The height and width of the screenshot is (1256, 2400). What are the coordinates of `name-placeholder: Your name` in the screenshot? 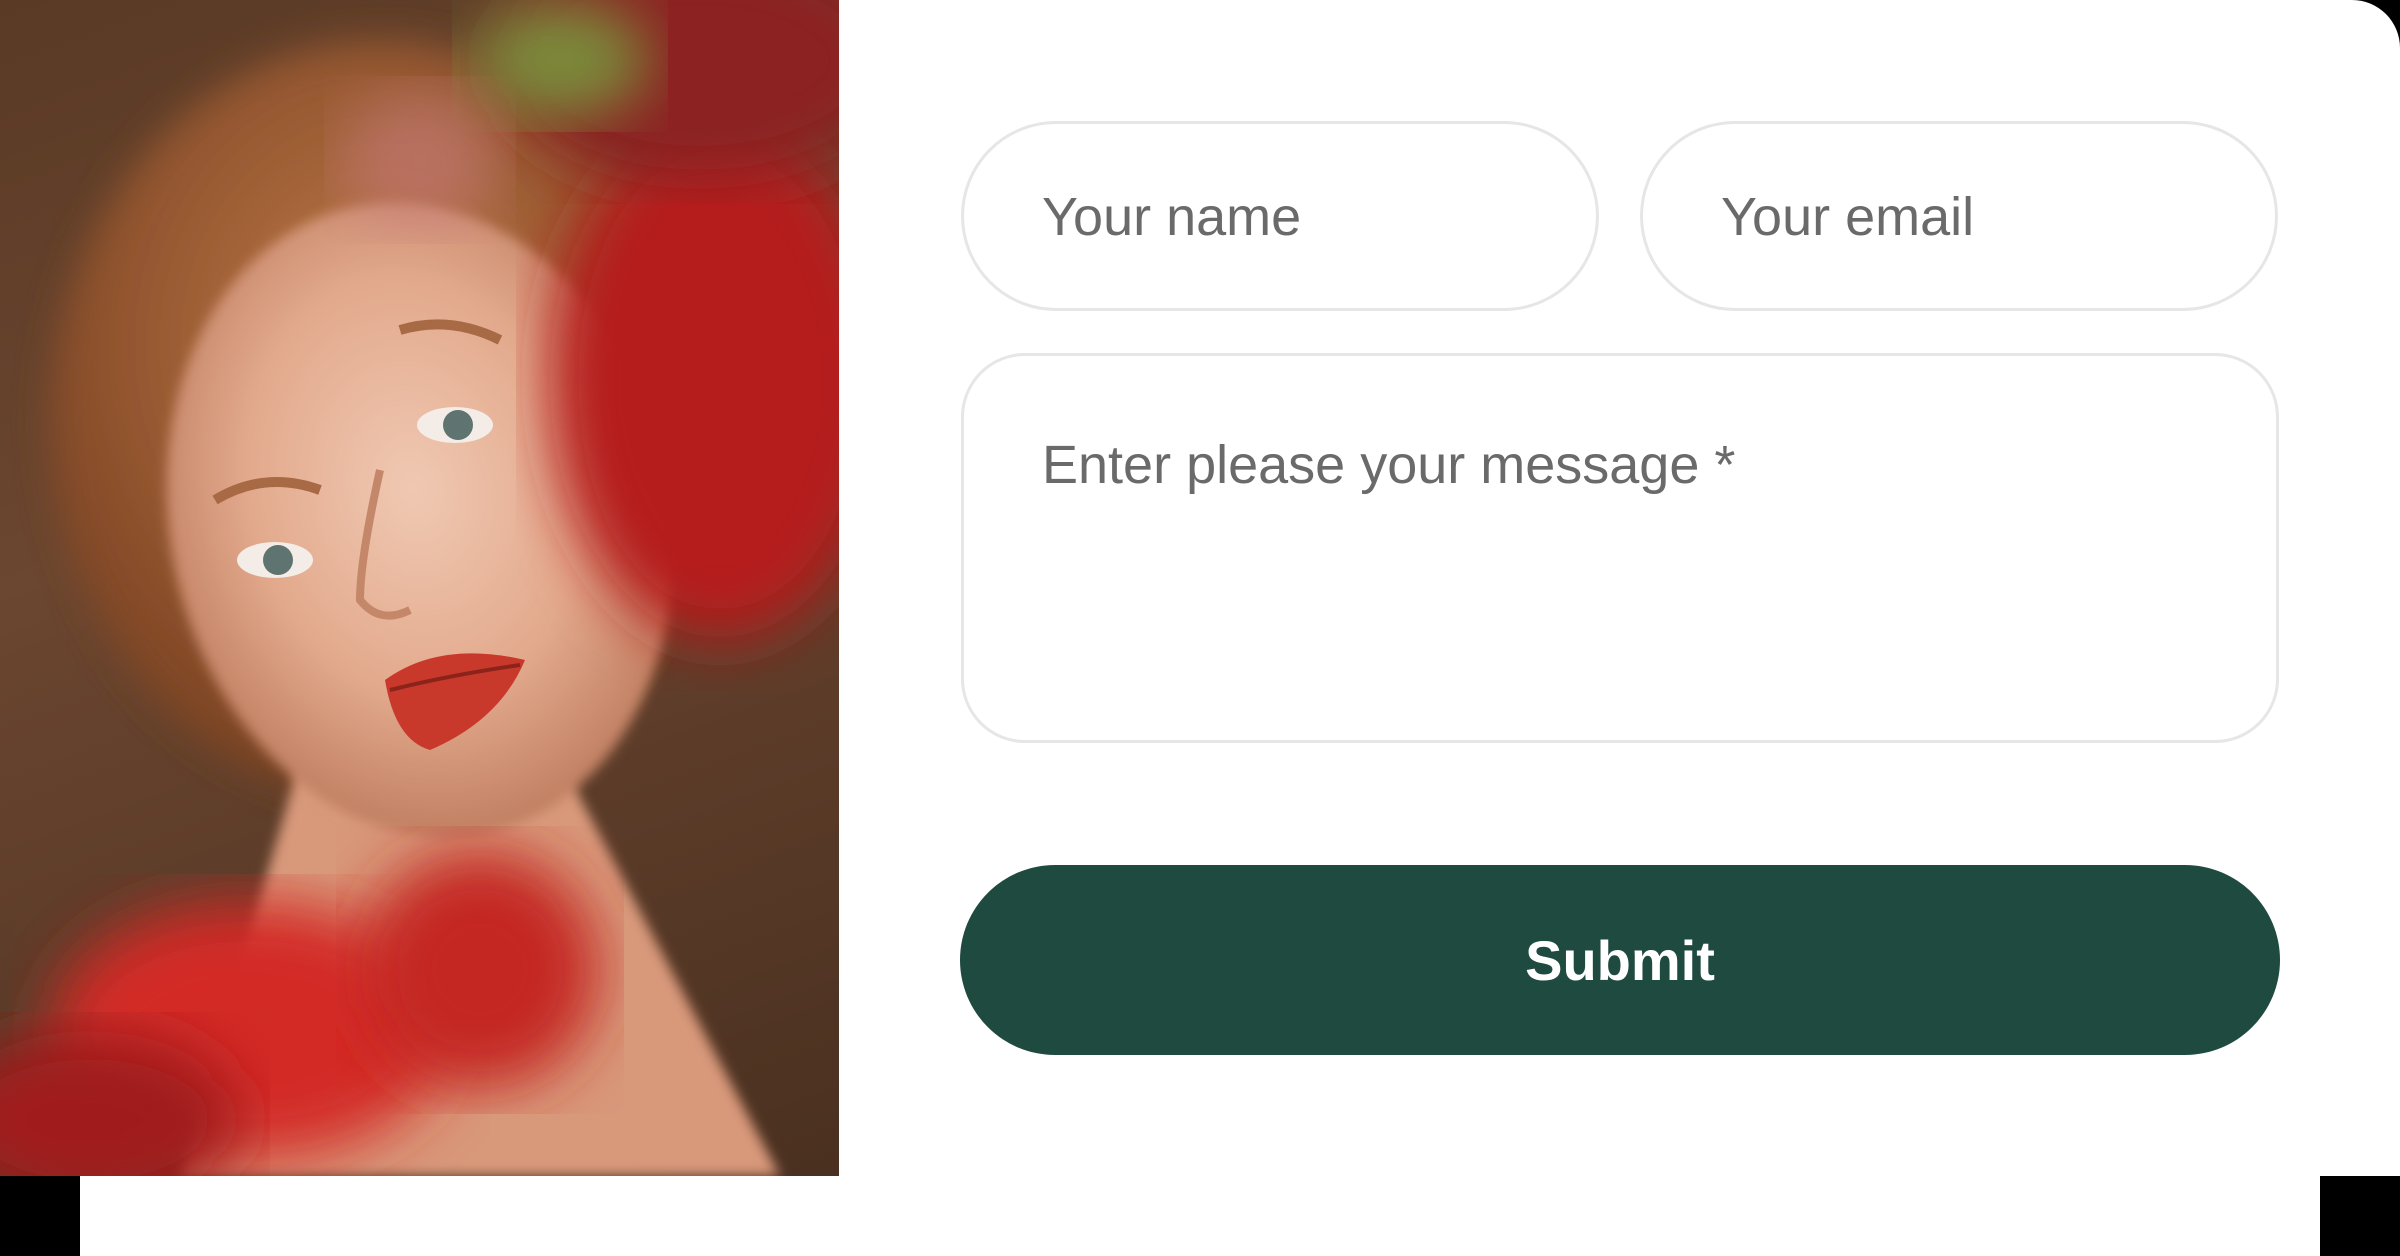 It's located at (1172, 217).